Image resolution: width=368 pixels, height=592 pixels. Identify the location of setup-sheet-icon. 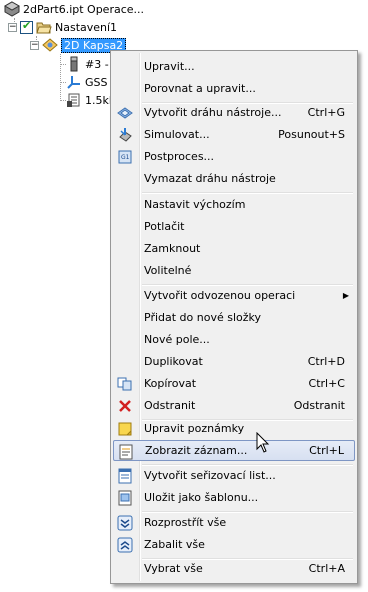
(125, 476).